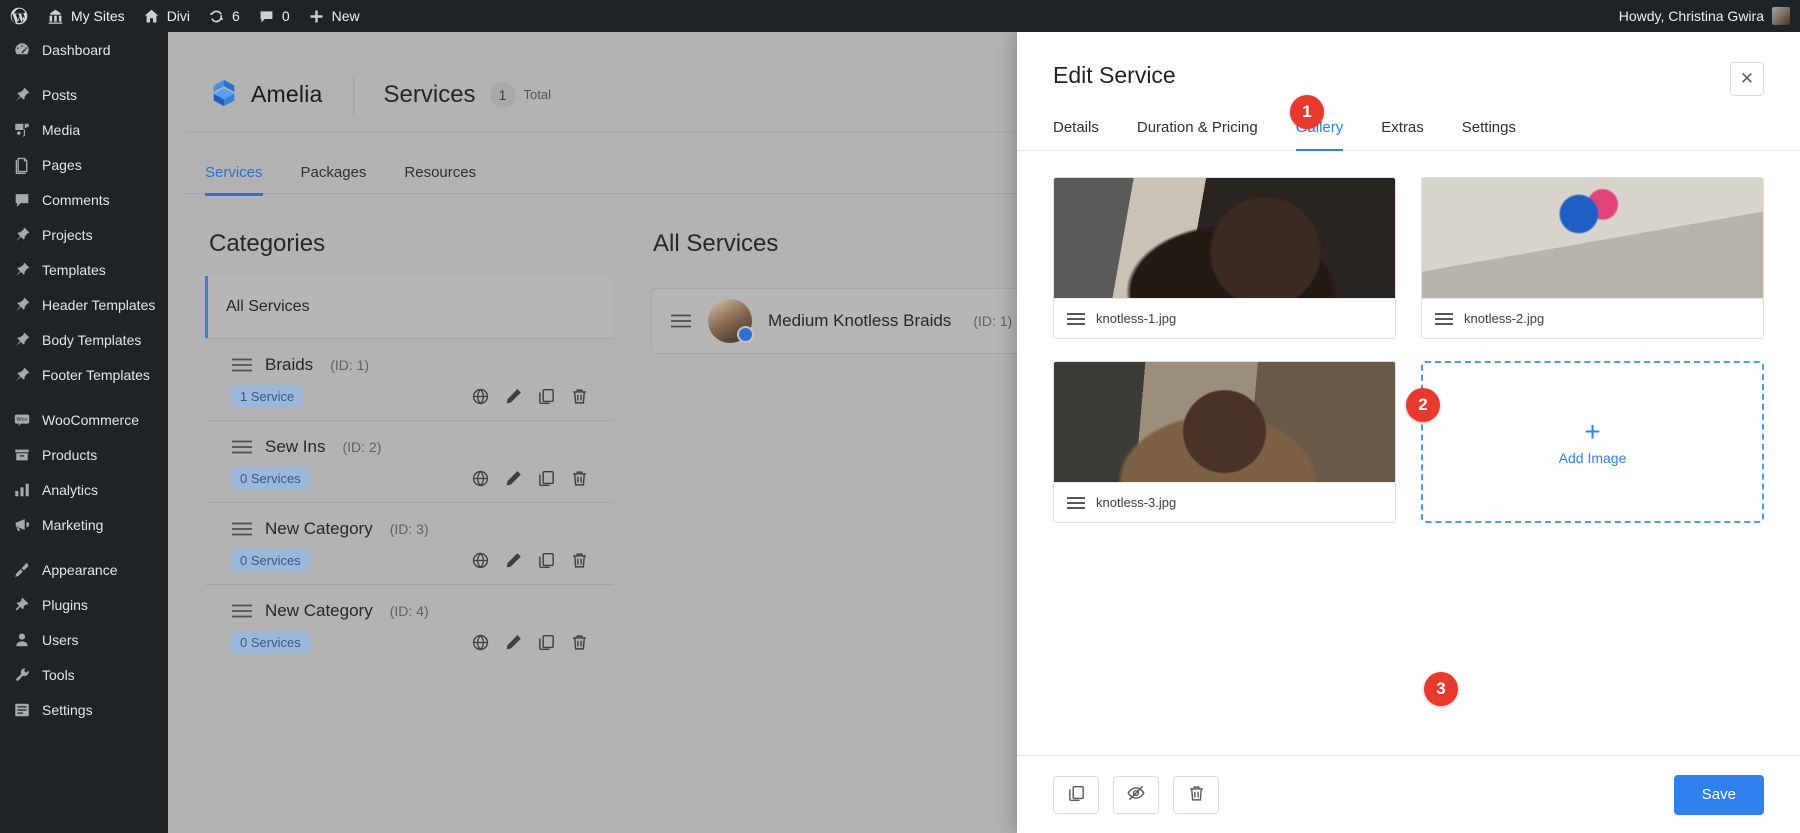  Describe the element at coordinates (22, 130) in the screenshot. I see `media-icon` at that location.